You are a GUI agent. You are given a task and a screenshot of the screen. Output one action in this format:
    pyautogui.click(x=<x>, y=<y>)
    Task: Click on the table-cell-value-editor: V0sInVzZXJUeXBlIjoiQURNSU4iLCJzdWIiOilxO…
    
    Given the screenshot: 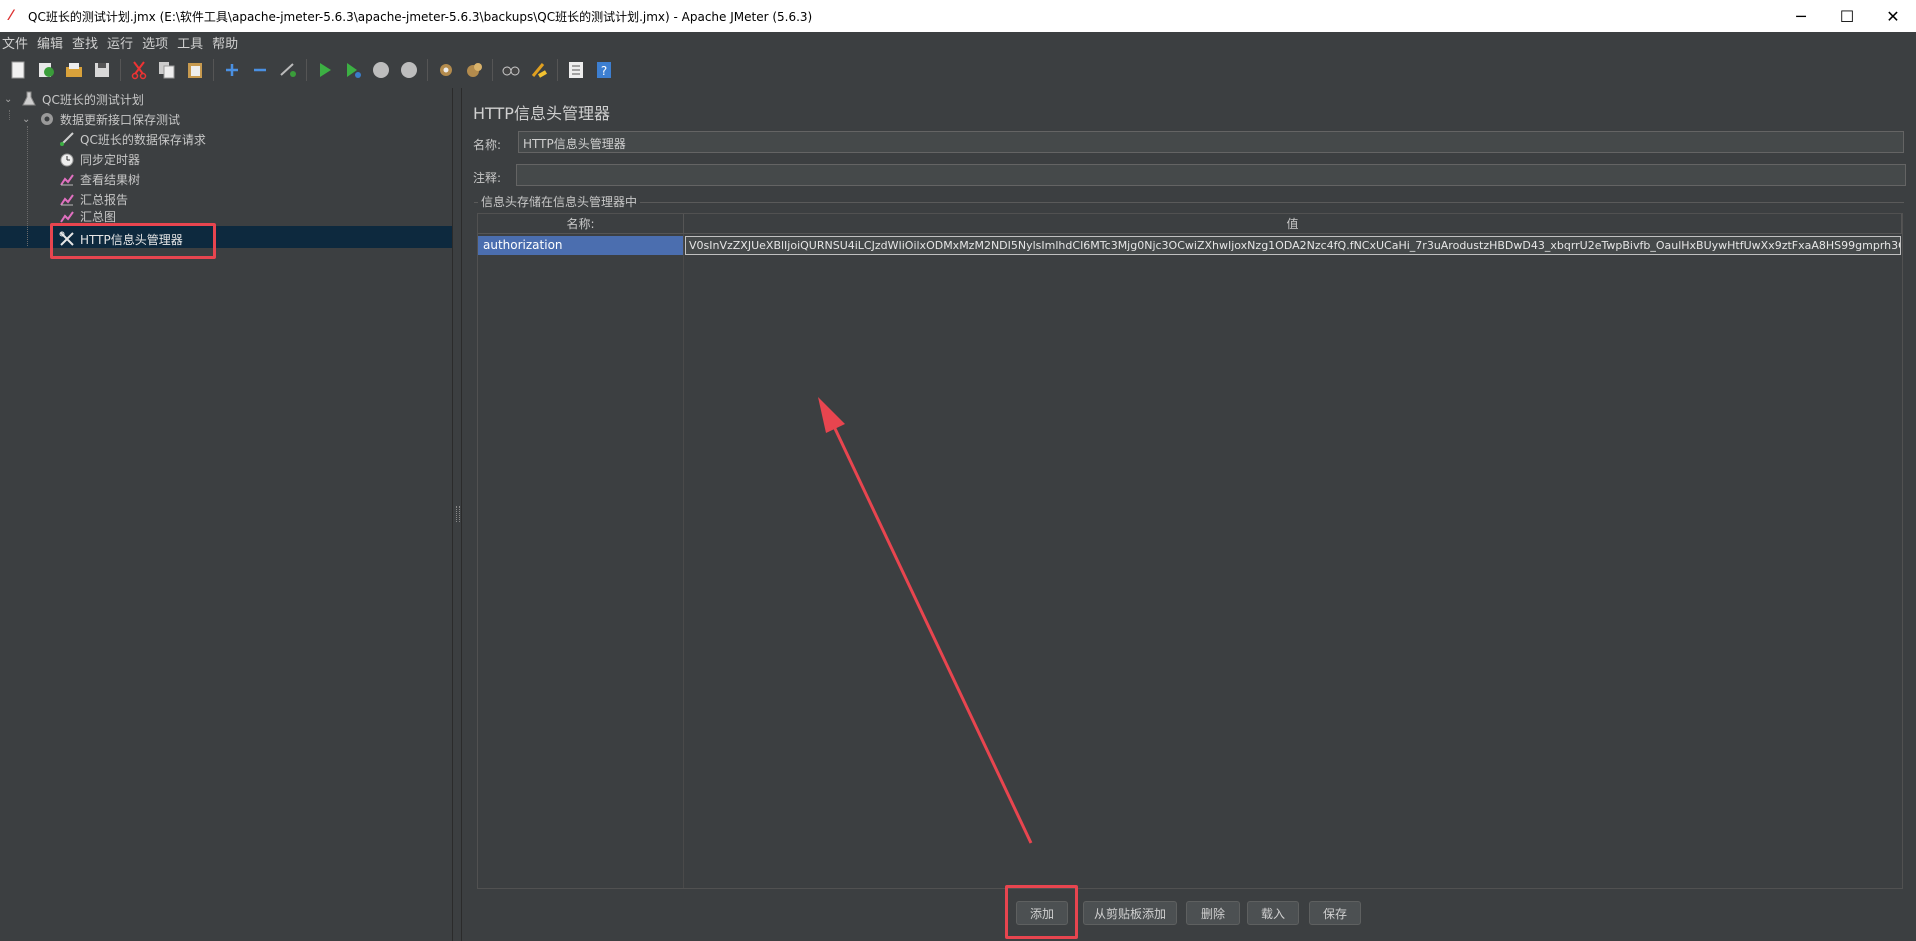 What is the action you would take?
    pyautogui.click(x=1293, y=245)
    